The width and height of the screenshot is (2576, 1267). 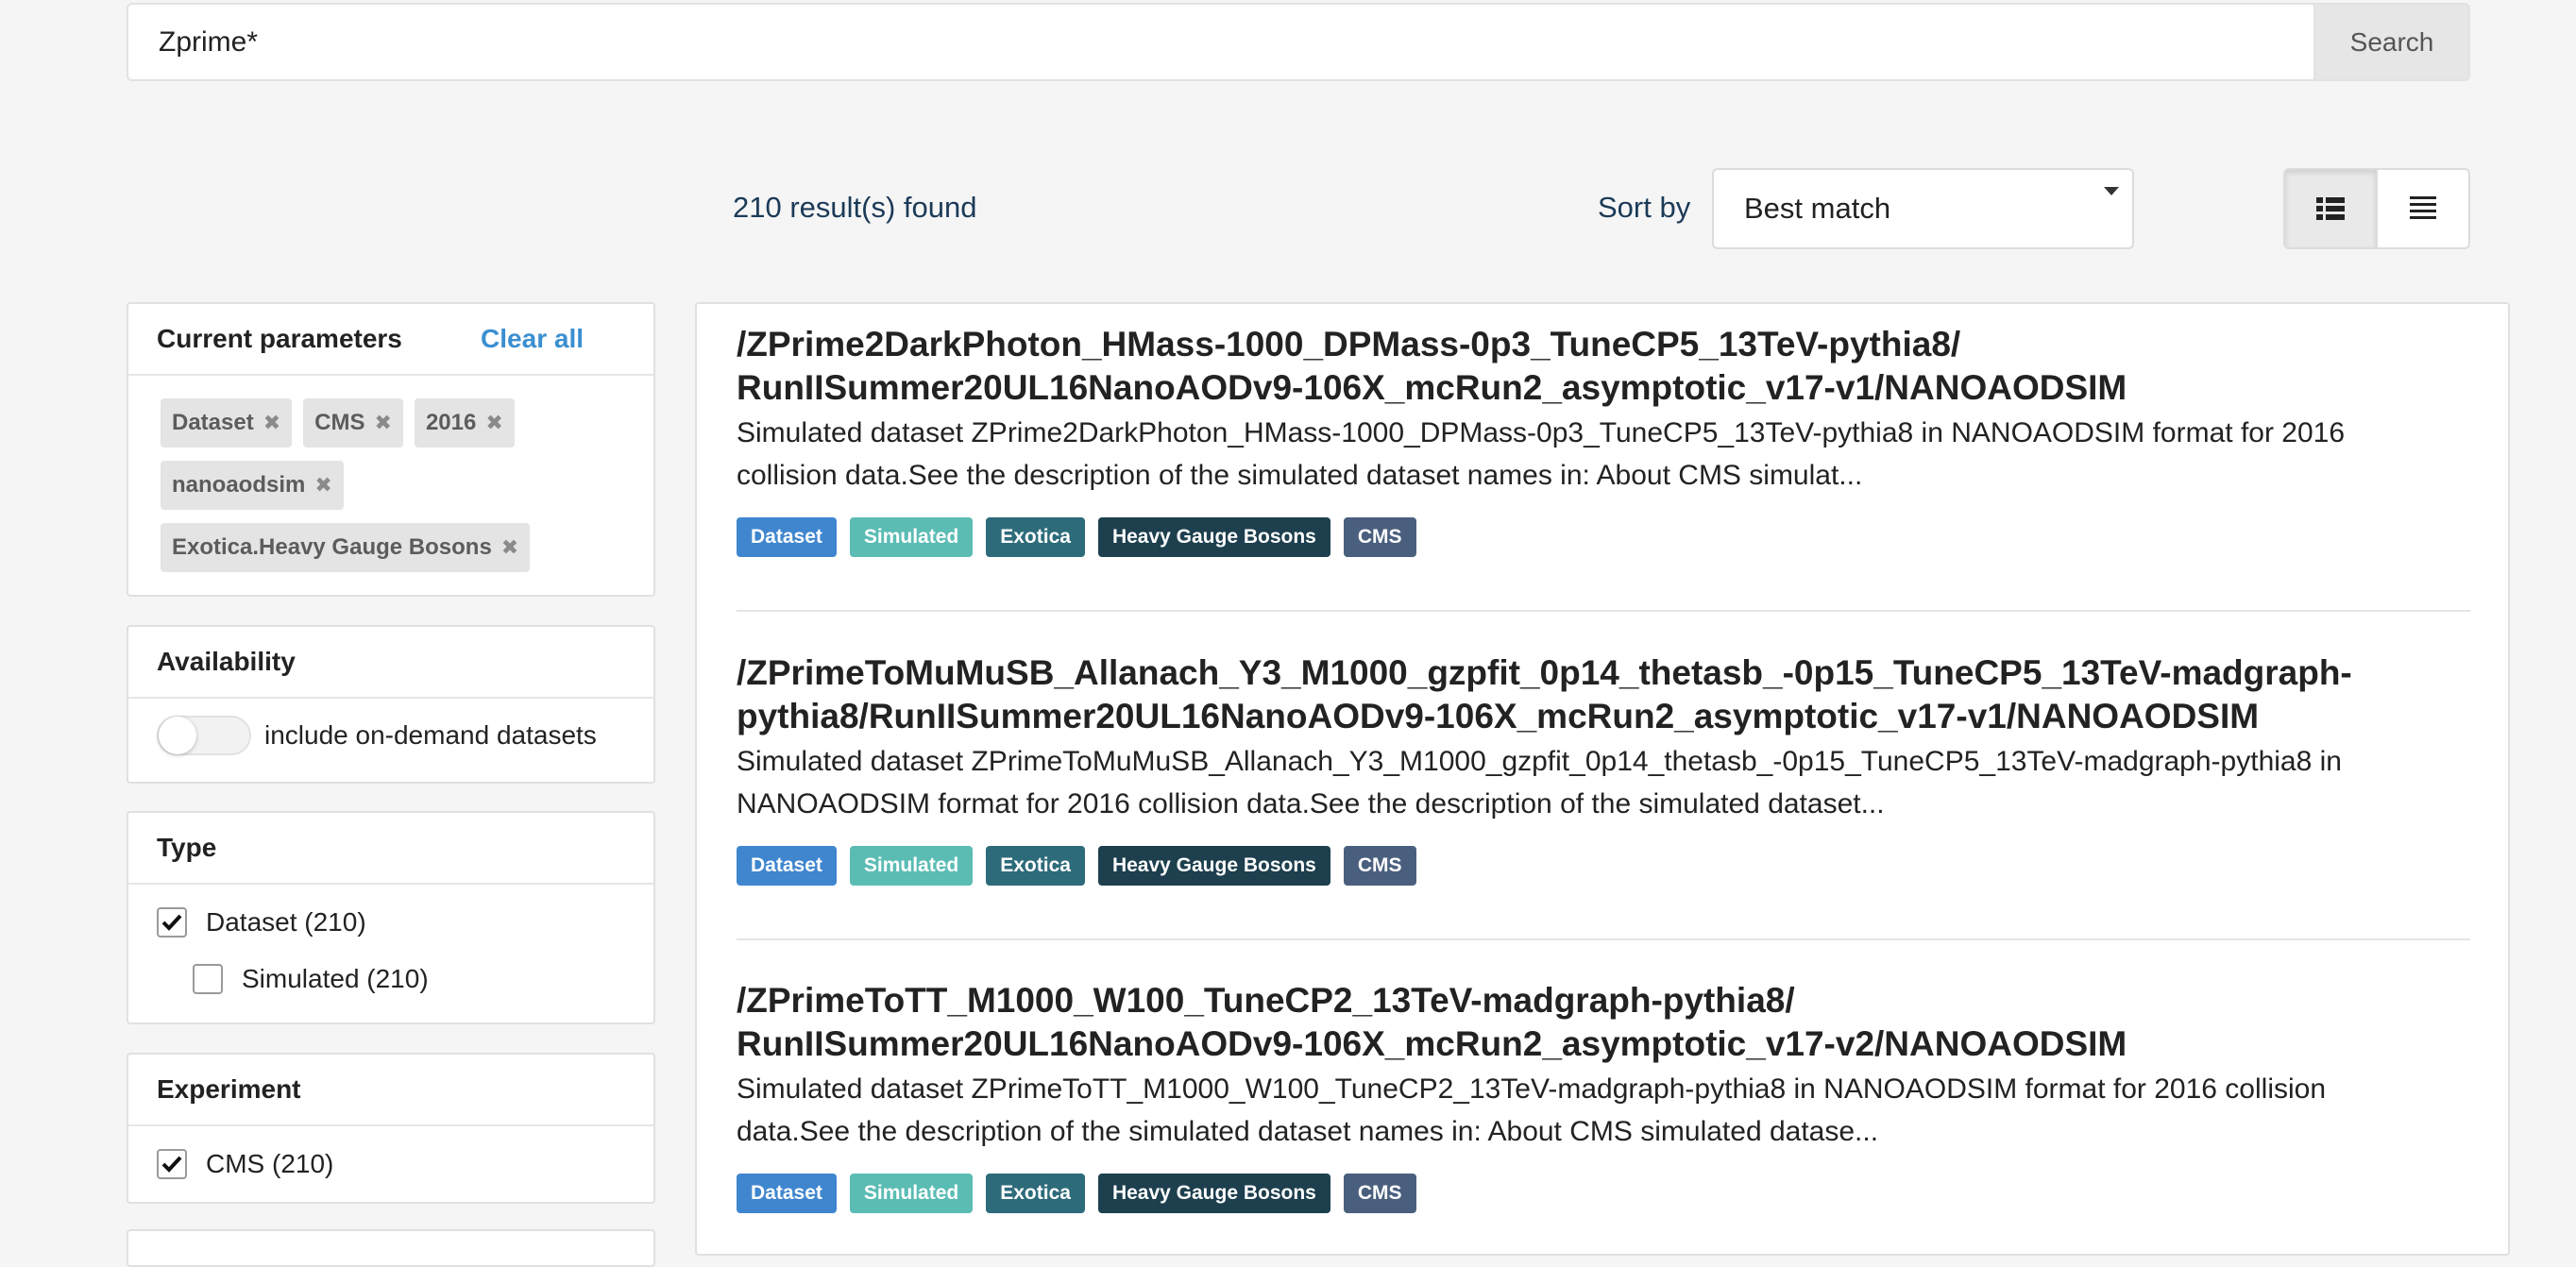 I want to click on view-toggle, so click(x=2376, y=208).